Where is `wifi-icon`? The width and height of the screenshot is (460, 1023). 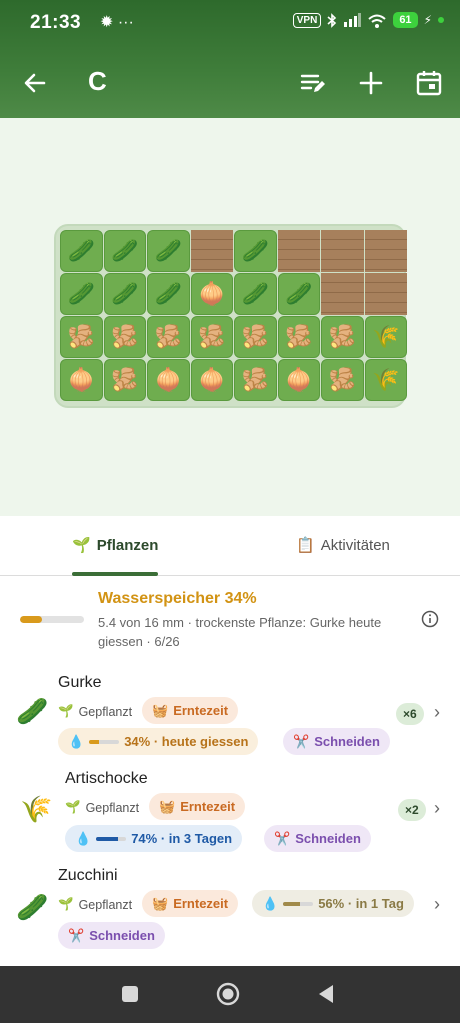
wifi-icon is located at coordinates (377, 21).